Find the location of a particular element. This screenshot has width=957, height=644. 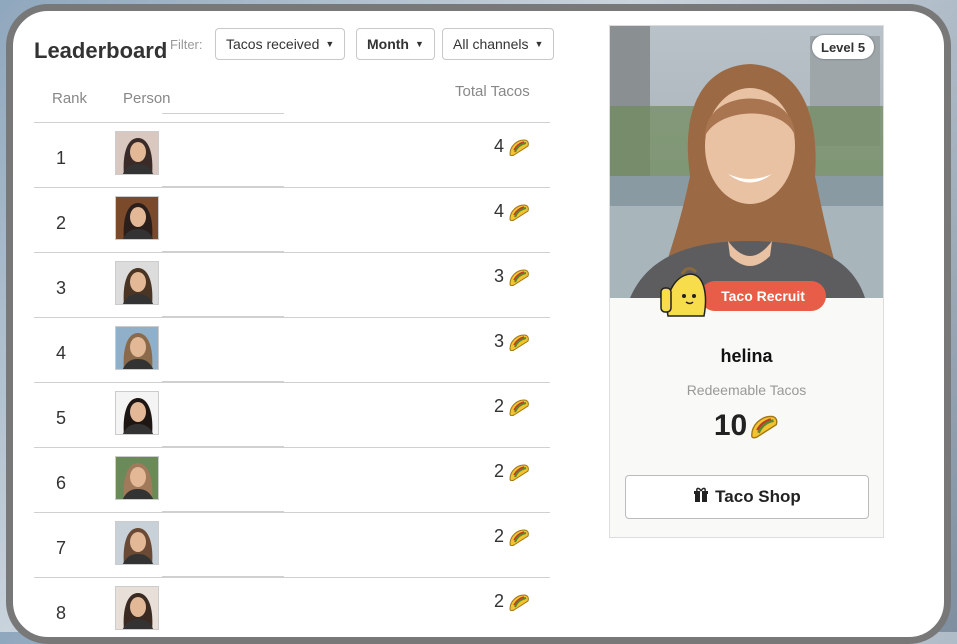

rank-number: 5 is located at coordinates (61, 418).